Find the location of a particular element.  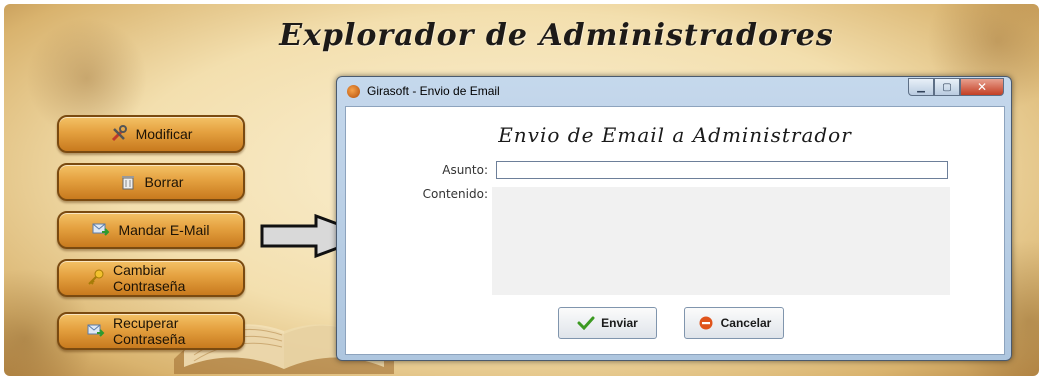

send-email-button: Mandar E-Mail is located at coordinates (151, 230).